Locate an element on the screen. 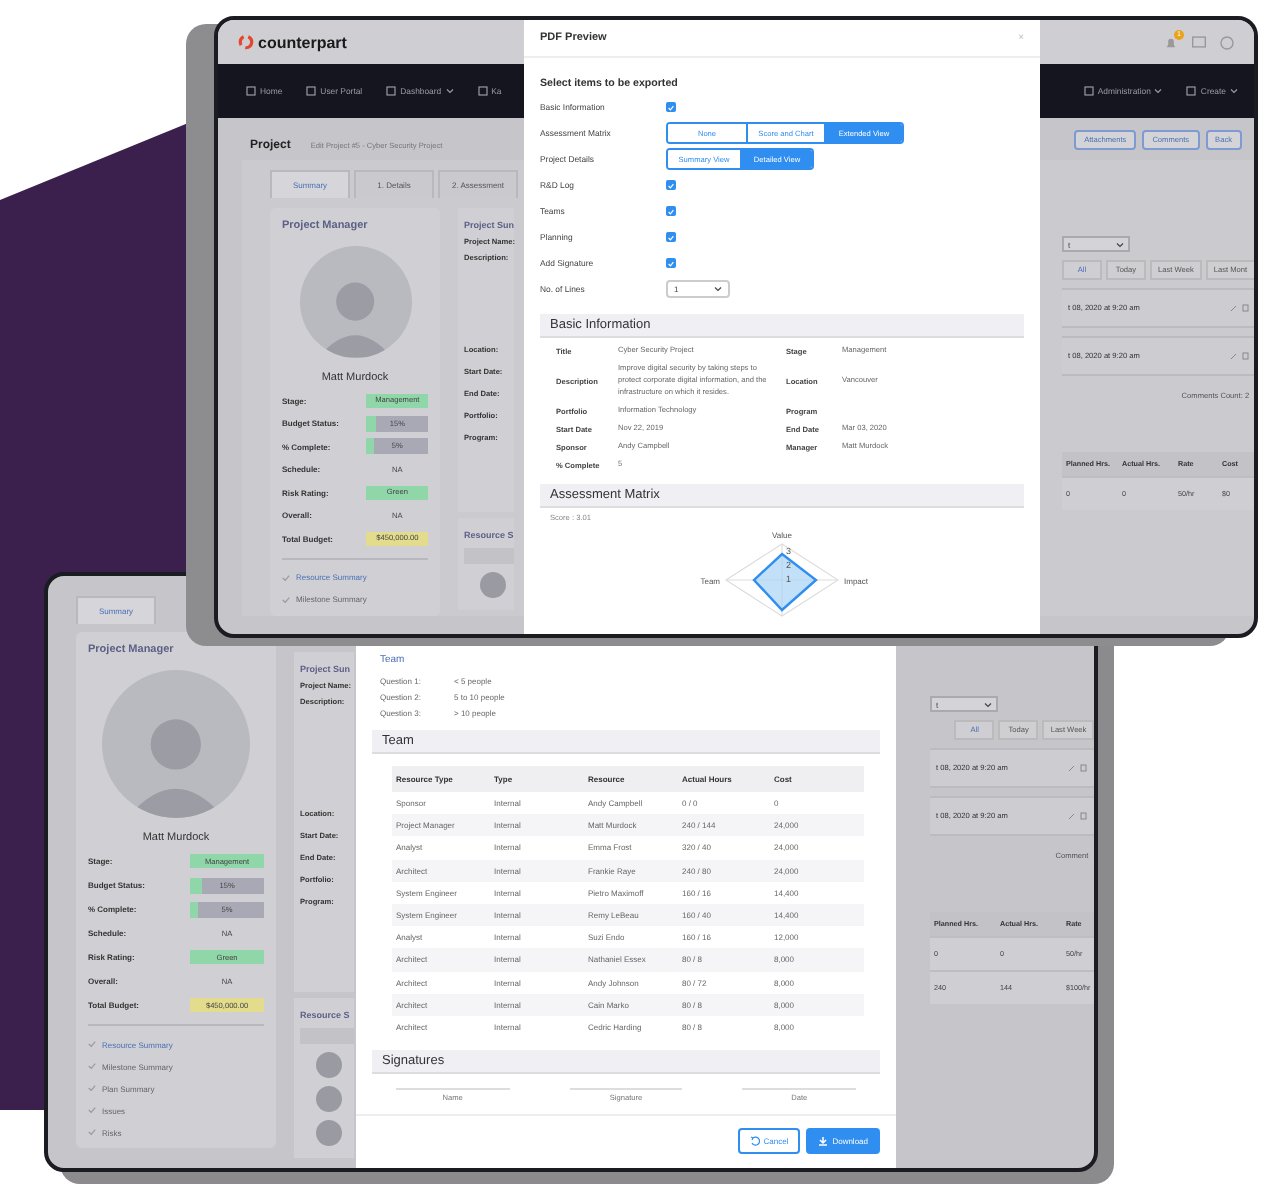 The width and height of the screenshot is (1272, 1184). undo-icon is located at coordinates (754, 1141).